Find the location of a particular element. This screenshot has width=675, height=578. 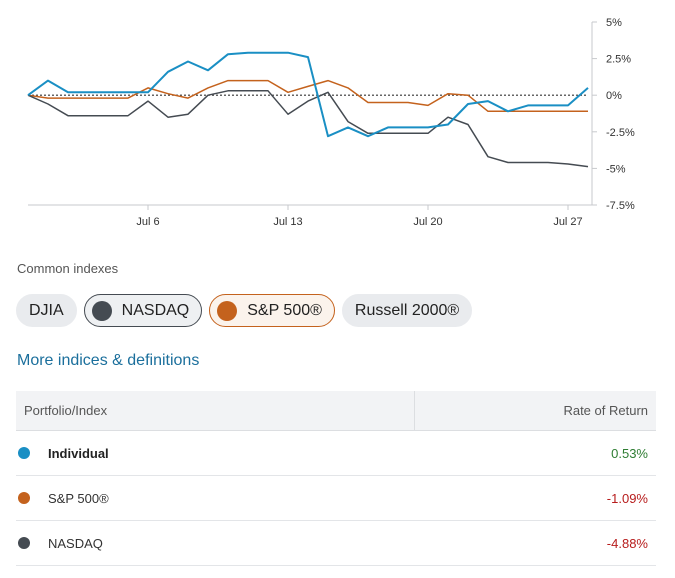

common-indexes-label: Common indexes is located at coordinates (68, 268).